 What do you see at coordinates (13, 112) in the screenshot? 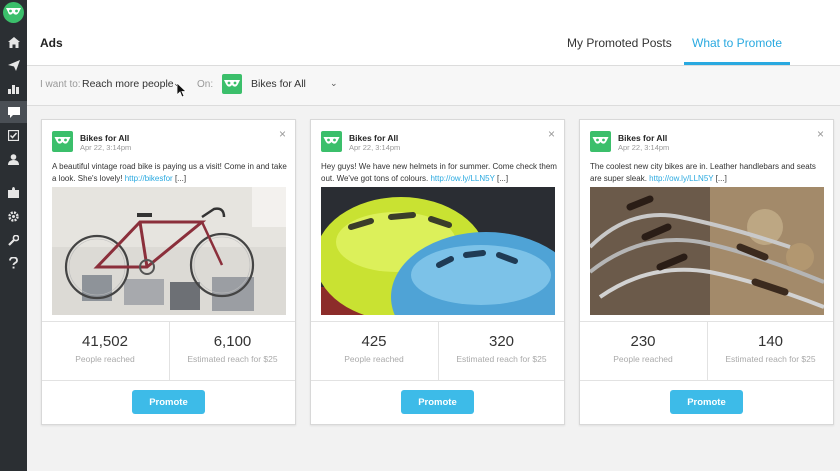
I see `ads-icon` at bounding box center [13, 112].